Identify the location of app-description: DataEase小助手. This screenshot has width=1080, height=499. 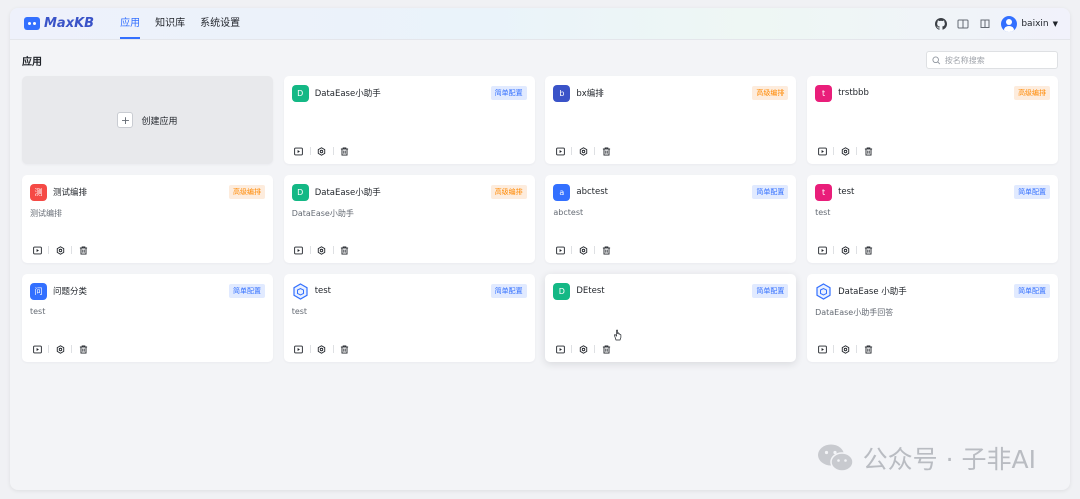
(322, 213).